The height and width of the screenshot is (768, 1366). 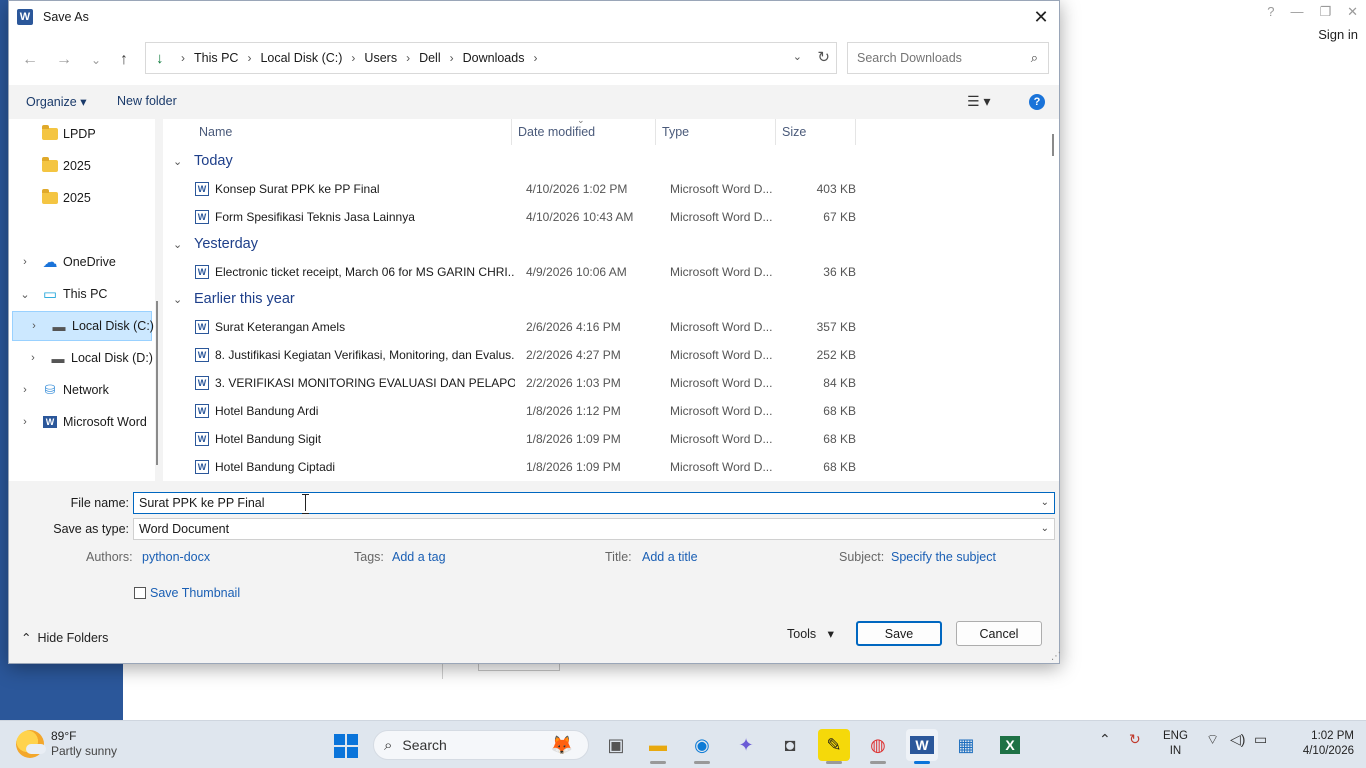 I want to click on file-list-scrollbar, so click(x=1053, y=300).